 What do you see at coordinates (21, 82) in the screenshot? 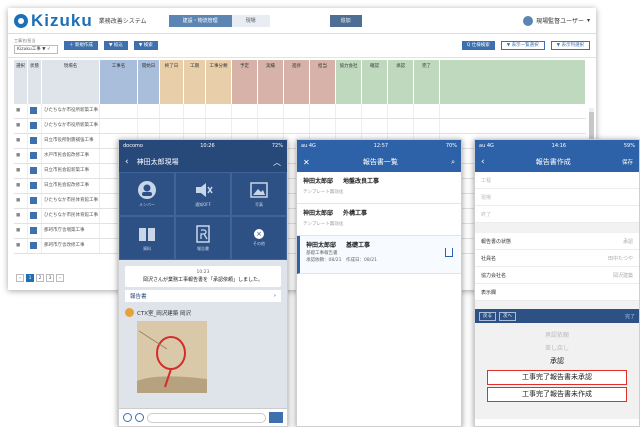
I see `grid-header-cell: 選択` at bounding box center [21, 82].